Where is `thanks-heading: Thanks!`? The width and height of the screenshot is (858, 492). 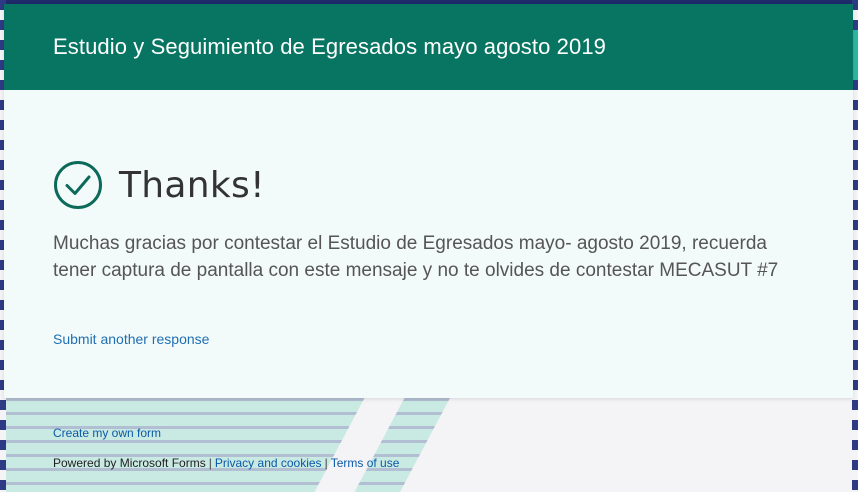 thanks-heading: Thanks! is located at coordinates (192, 185).